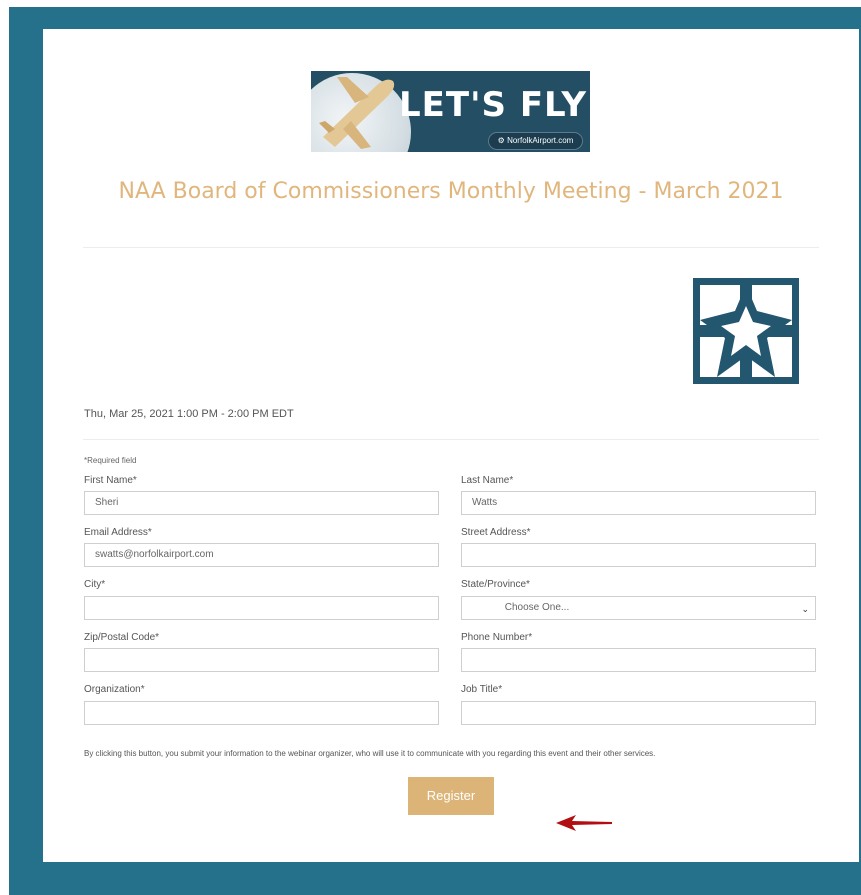  I want to click on job-title-input, so click(638, 713).